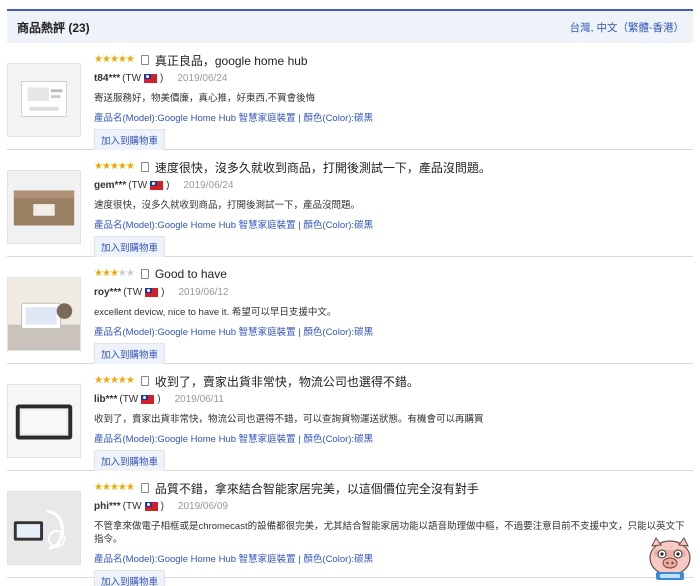 The height and width of the screenshot is (586, 700). What do you see at coordinates (227, 205) in the screenshot?
I see `review-text: 速度很快，沒多久就收到商品，打開後測試一下，產品沒問題。` at bounding box center [227, 205].